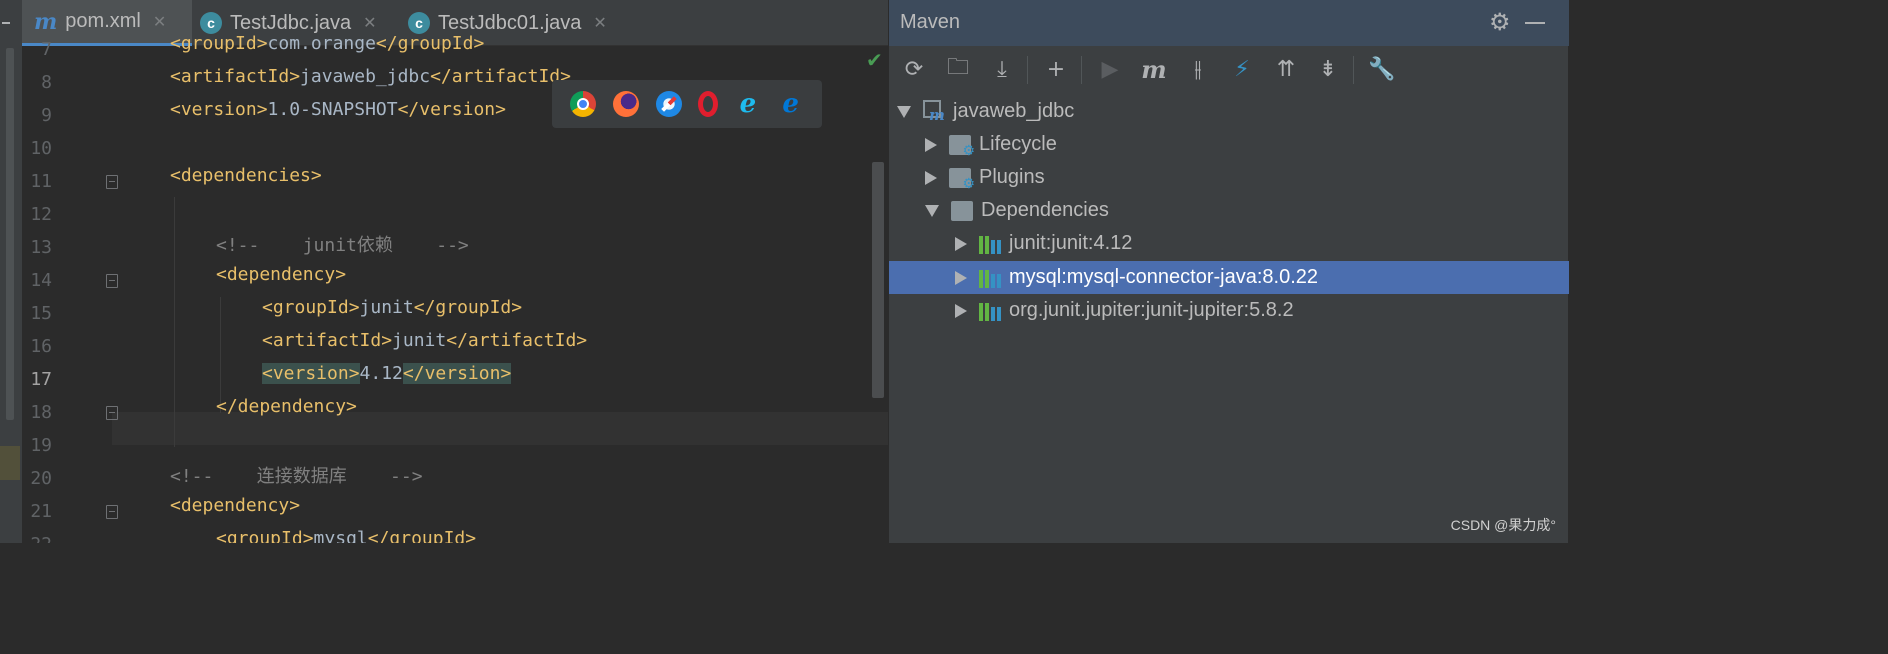 Image resolution: width=1888 pixels, height=654 pixels. Describe the element at coordinates (41, 214) in the screenshot. I see `line-number: 12` at that location.